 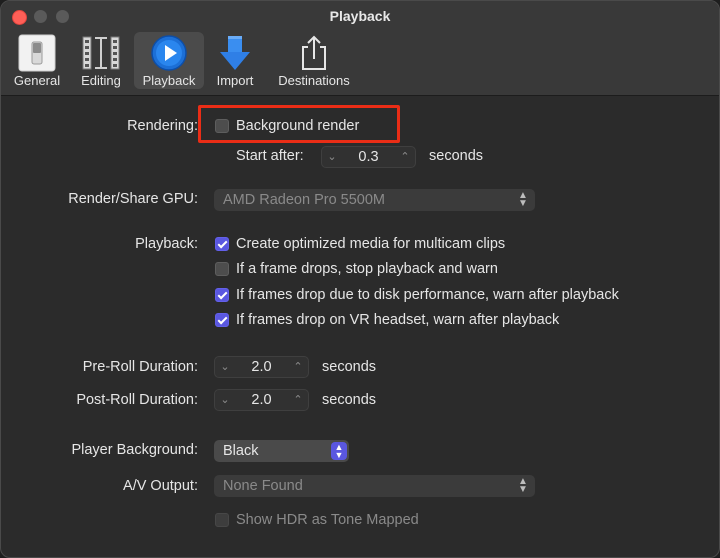 I want to click on tab-editing: Editing, so click(x=101, y=60).